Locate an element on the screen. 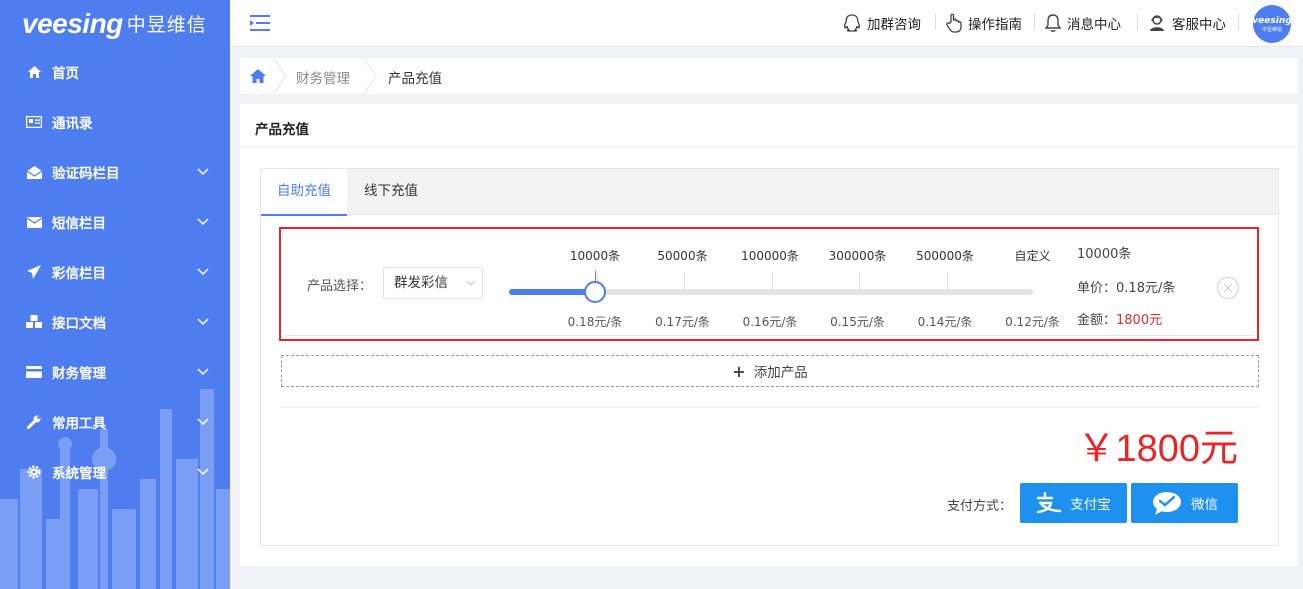 This screenshot has height=589, width=1303. wechat-pay-button: 微信 is located at coordinates (1184, 503).